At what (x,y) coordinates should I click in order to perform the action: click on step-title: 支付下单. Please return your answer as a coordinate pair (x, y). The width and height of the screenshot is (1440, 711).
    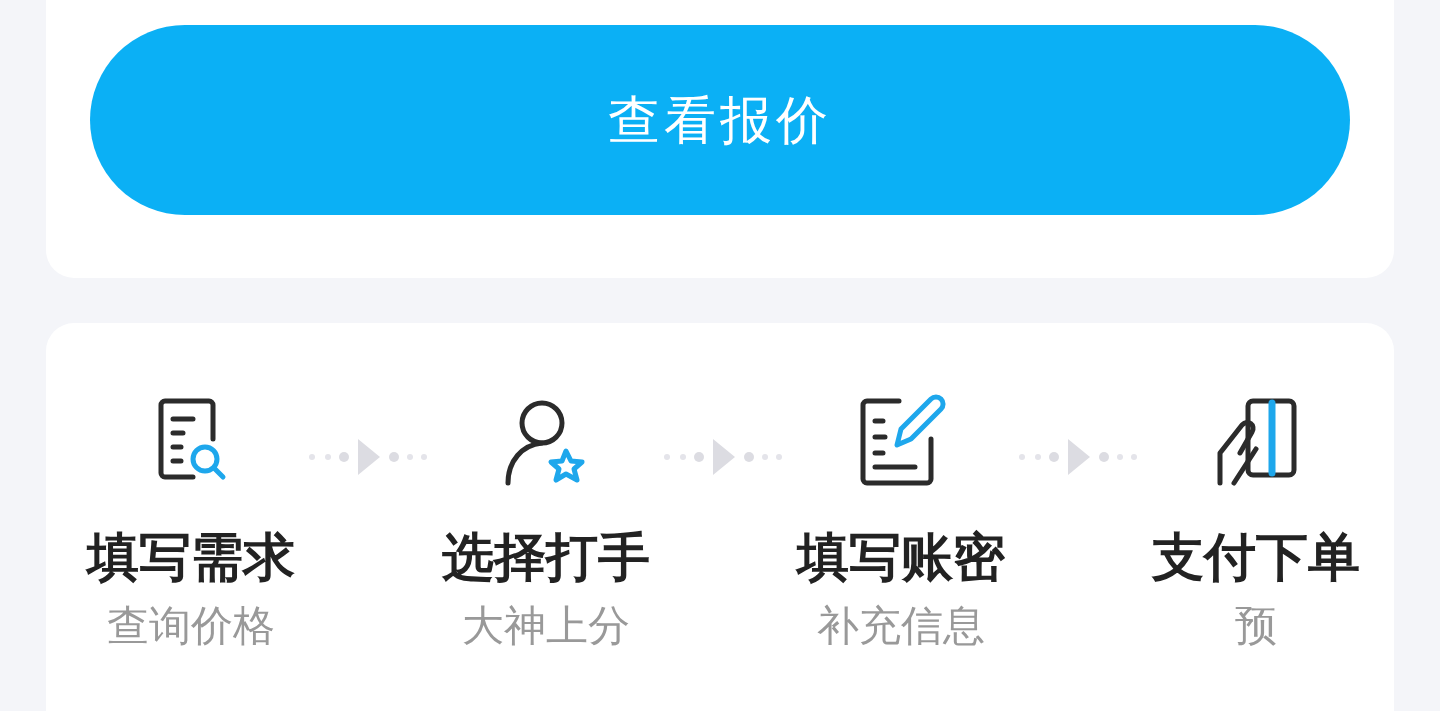
    Looking at the image, I should click on (1255, 557).